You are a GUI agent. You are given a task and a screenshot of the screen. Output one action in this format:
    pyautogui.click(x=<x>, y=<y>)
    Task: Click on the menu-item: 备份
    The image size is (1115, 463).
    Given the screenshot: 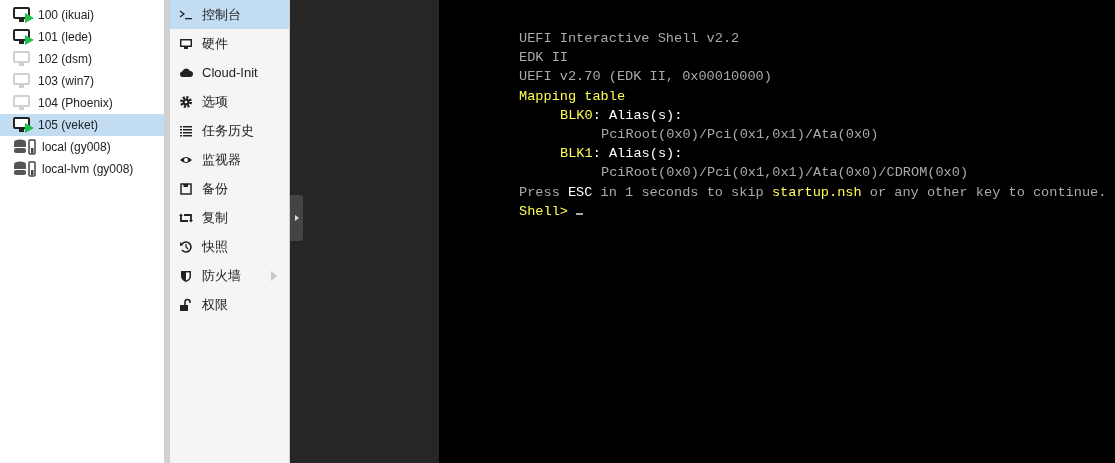 What is the action you would take?
    pyautogui.click(x=229, y=188)
    